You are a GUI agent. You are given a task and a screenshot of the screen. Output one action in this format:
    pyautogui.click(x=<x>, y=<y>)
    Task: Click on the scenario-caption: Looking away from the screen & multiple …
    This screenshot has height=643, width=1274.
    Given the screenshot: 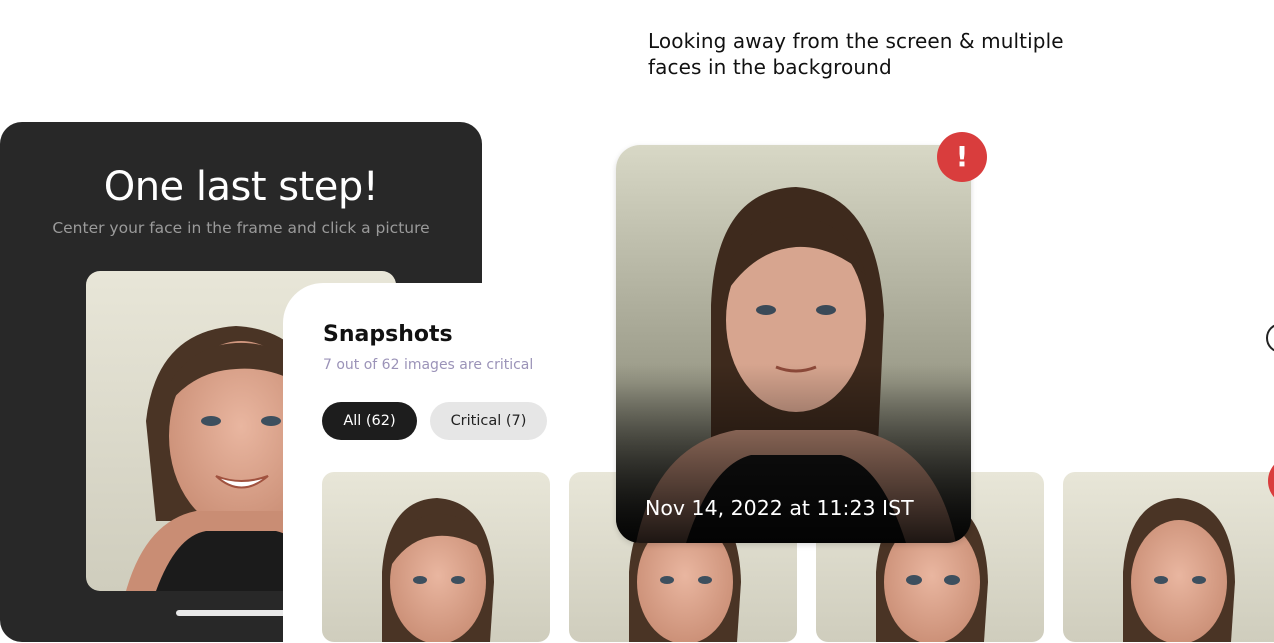 What is the action you would take?
    pyautogui.click(x=856, y=54)
    